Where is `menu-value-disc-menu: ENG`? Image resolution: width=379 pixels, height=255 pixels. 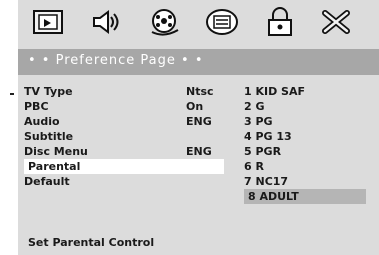 menu-value-disc-menu: ENG is located at coordinates (199, 151).